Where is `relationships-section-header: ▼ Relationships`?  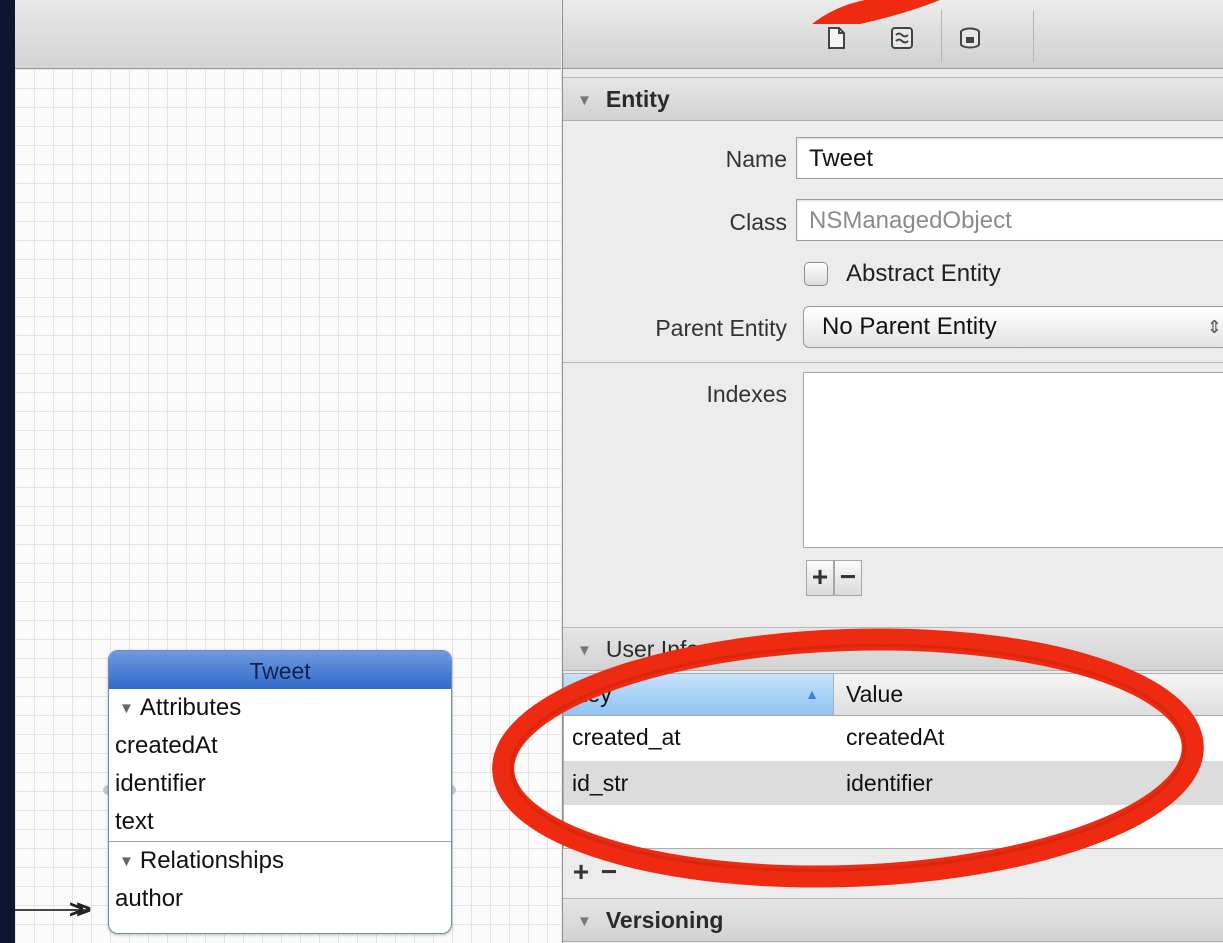 relationships-section-header: ▼ Relationships is located at coordinates (280, 861).